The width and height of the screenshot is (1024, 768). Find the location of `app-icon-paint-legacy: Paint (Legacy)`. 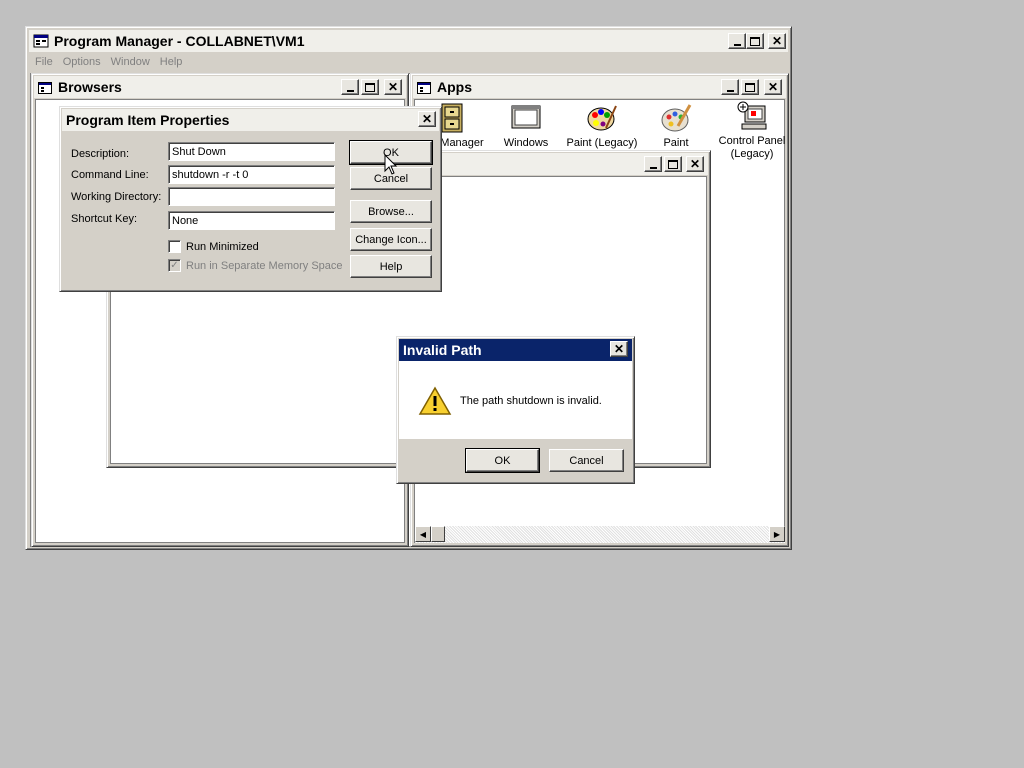

app-icon-paint-legacy: Paint (Legacy) is located at coordinates (602, 126).